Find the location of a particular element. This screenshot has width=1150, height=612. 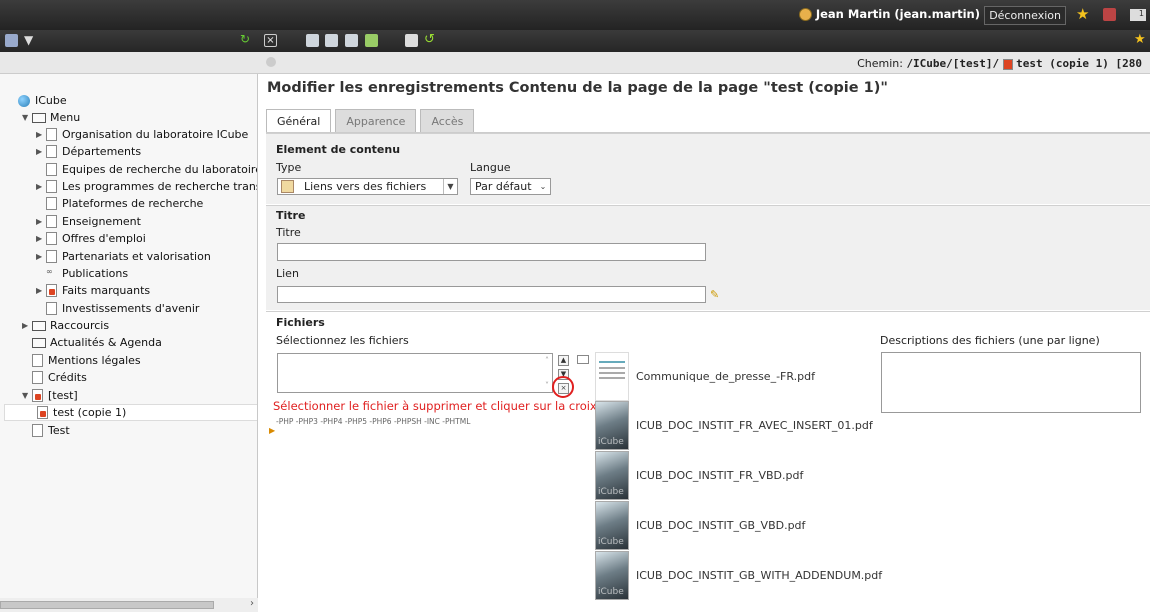

scroll-down-icon: ˅ is located at coordinates (547, 385).